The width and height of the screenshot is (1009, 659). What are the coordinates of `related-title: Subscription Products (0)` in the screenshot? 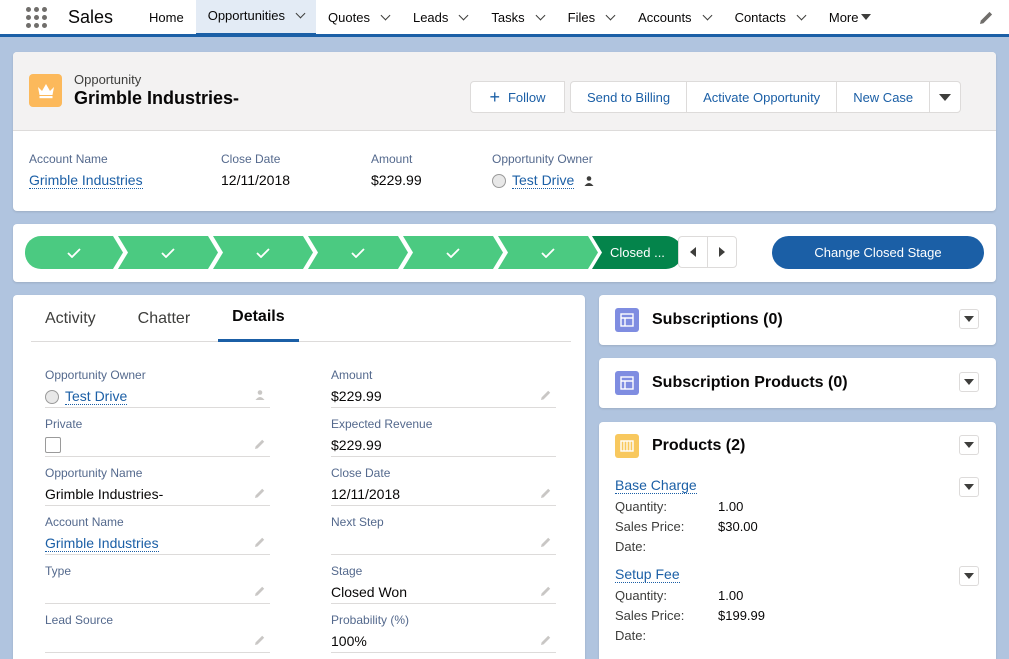 It's located at (750, 383).